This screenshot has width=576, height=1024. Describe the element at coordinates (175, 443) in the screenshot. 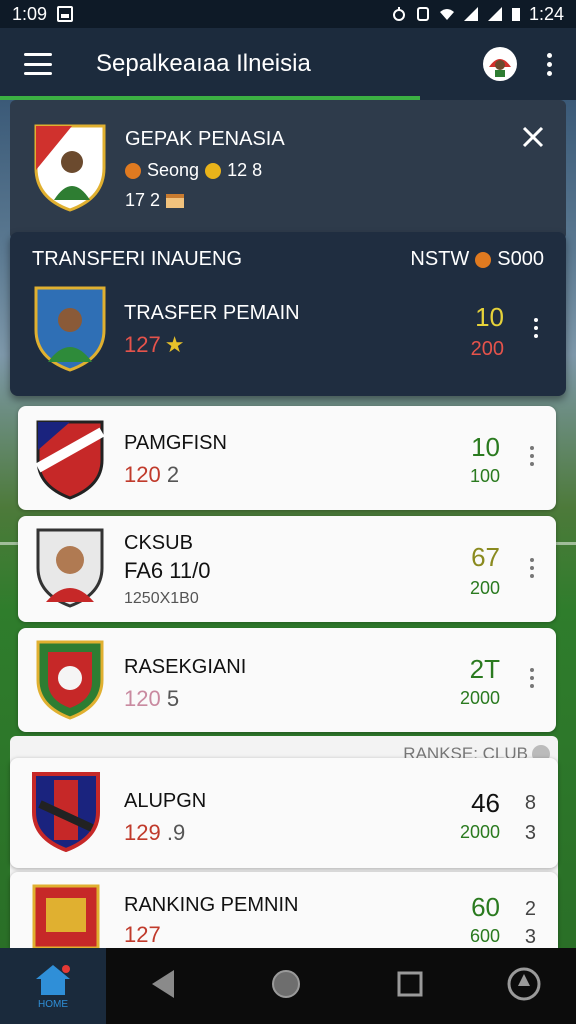

I see `list-item-name: PAMGFISN` at that location.